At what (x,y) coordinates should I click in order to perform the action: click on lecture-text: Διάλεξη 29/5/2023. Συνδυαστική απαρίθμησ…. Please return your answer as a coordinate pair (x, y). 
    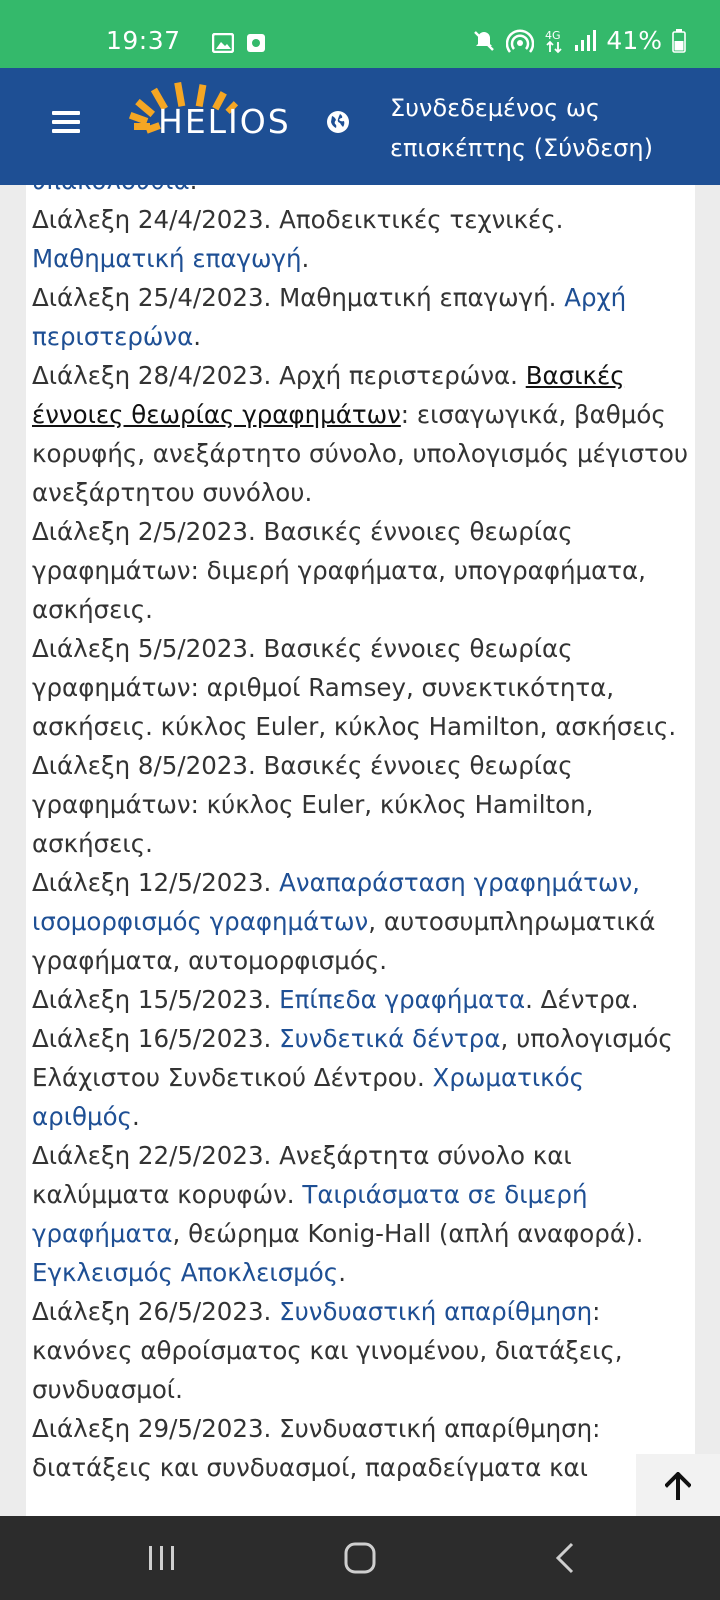
    Looking at the image, I should click on (316, 1428).